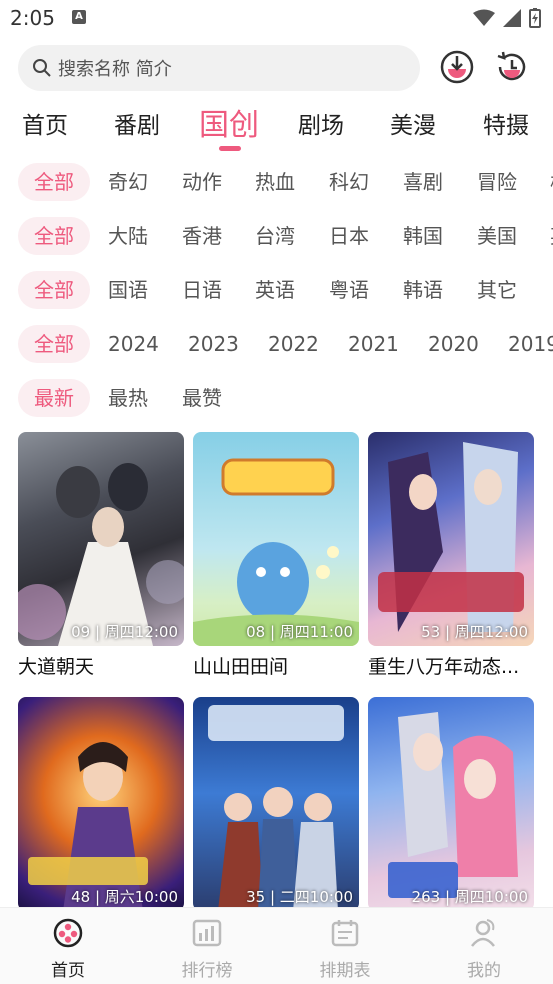 The width and height of the screenshot is (553, 984). Describe the element at coordinates (321, 123) in the screenshot. I see `tab-theater: 剧场` at that location.